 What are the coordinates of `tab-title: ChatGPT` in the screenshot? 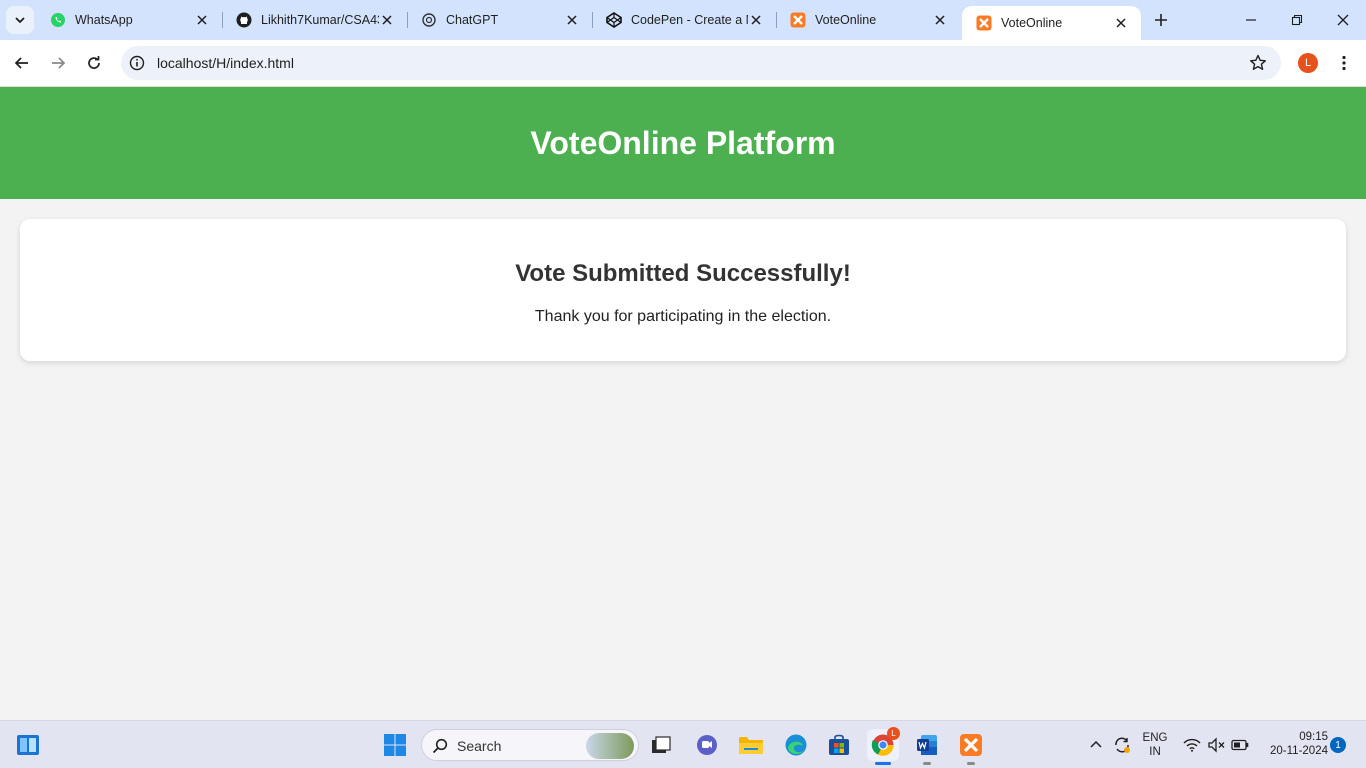 It's located at (472, 20).